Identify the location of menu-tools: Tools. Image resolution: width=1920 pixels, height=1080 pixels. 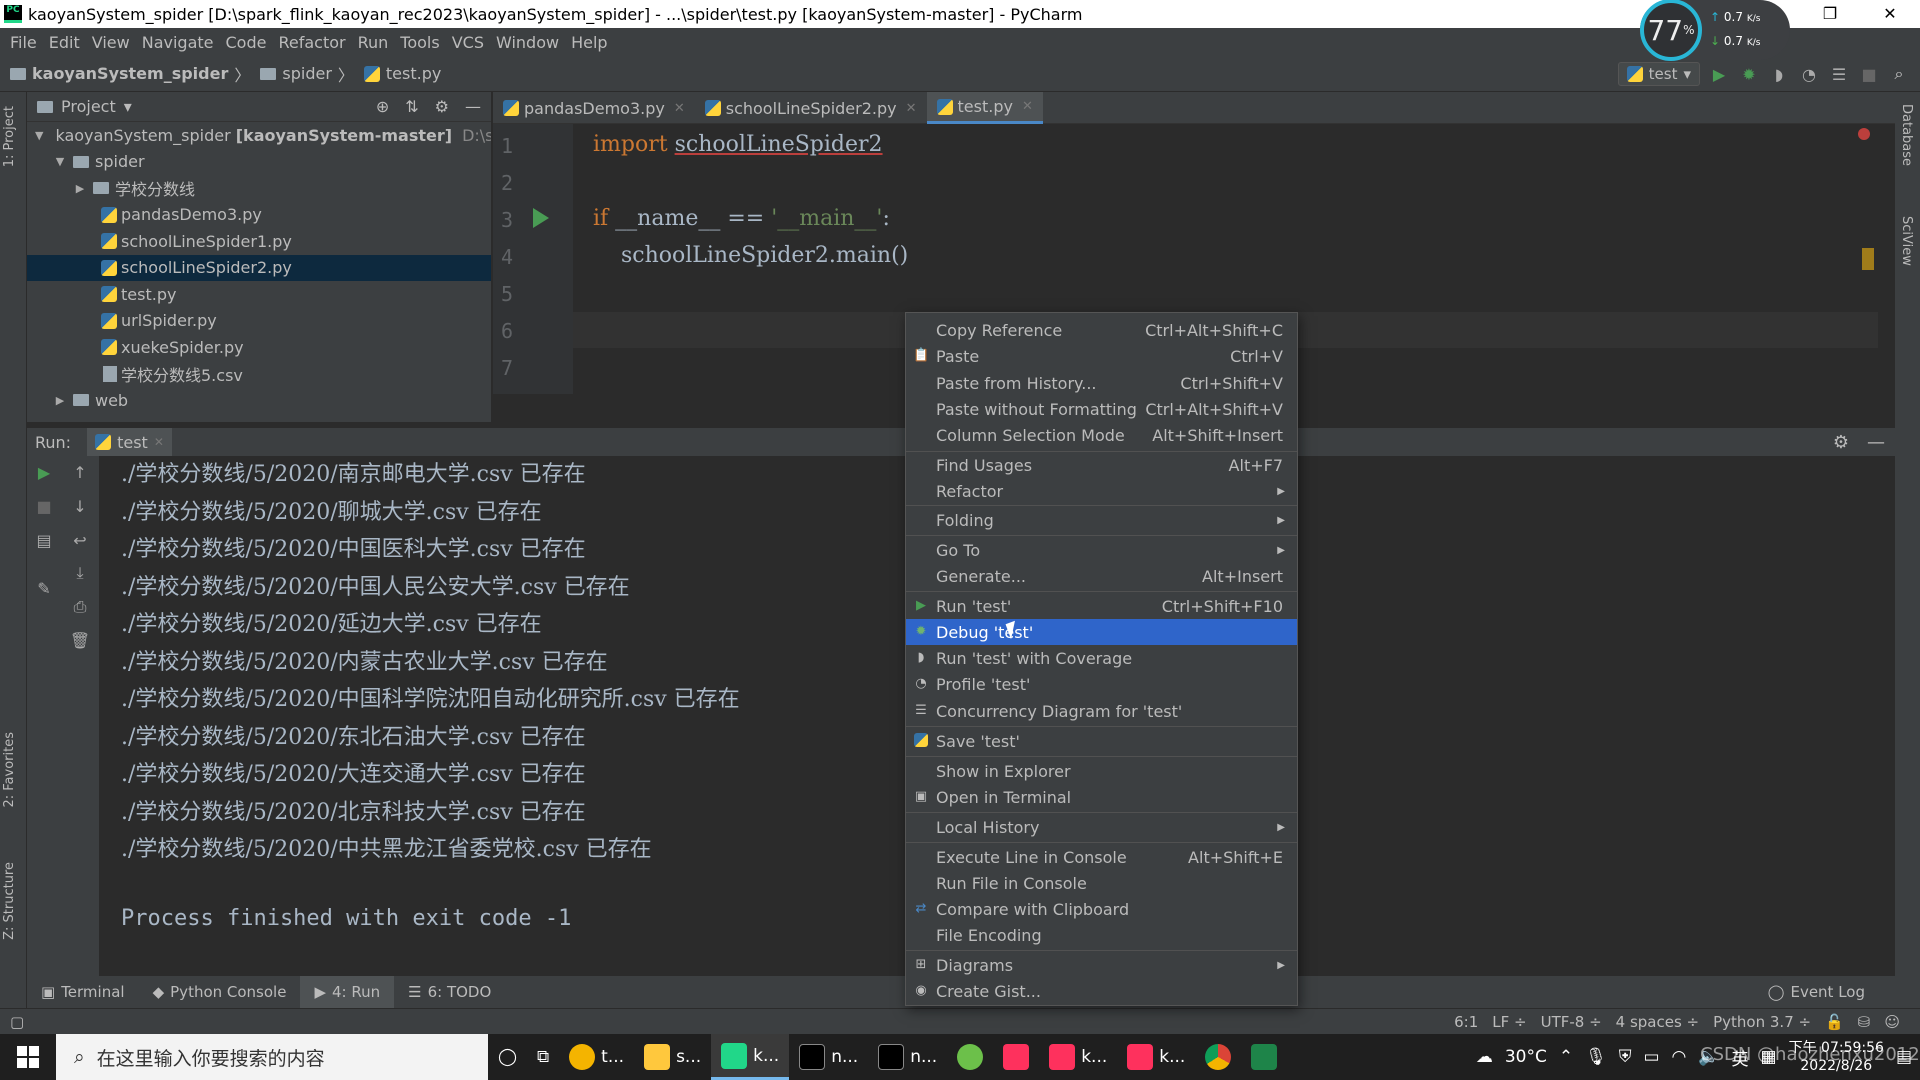
(419, 42).